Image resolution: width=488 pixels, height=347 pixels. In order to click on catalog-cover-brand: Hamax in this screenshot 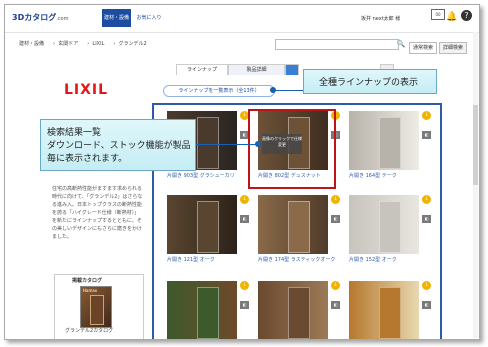, I will do `click(90, 290)`.